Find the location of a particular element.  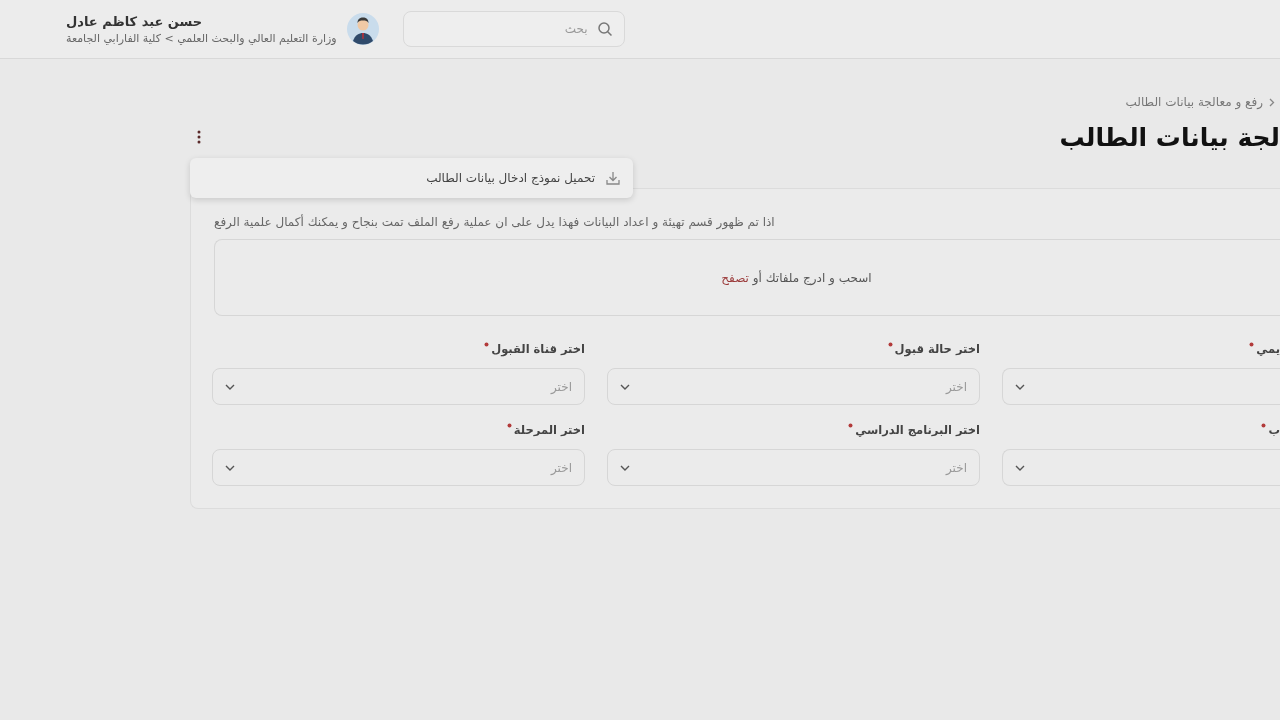

field-label: اختر البرنامج الدراسي is located at coordinates (917, 430).